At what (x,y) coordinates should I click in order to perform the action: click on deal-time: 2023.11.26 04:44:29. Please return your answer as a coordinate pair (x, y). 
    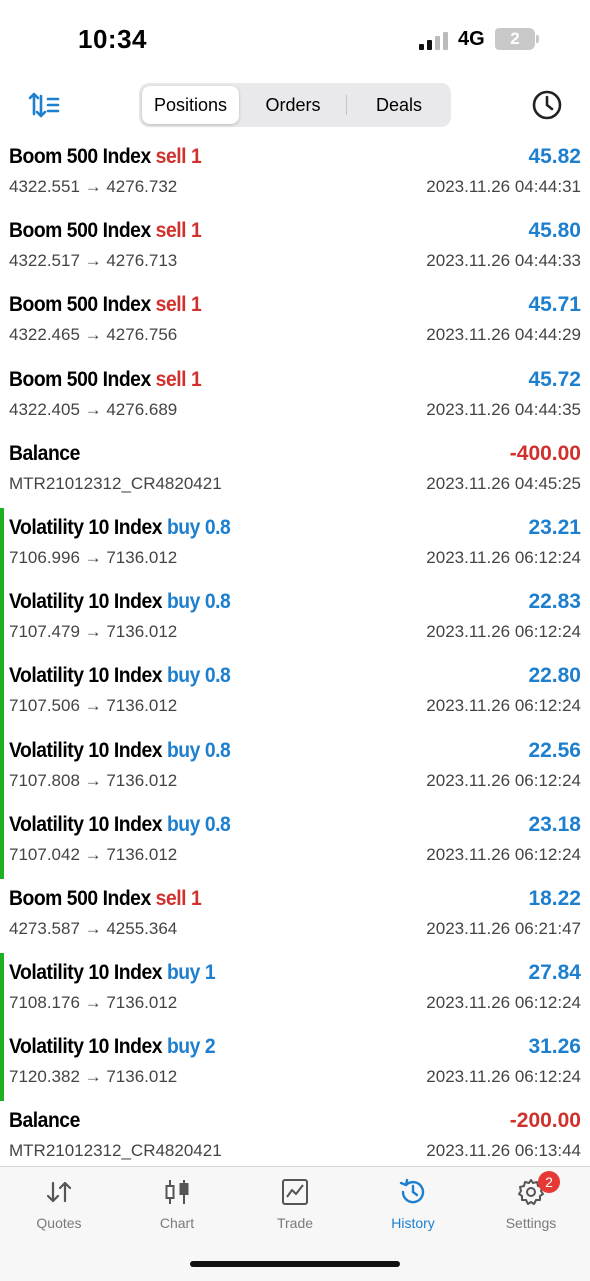
    Looking at the image, I should click on (503, 335).